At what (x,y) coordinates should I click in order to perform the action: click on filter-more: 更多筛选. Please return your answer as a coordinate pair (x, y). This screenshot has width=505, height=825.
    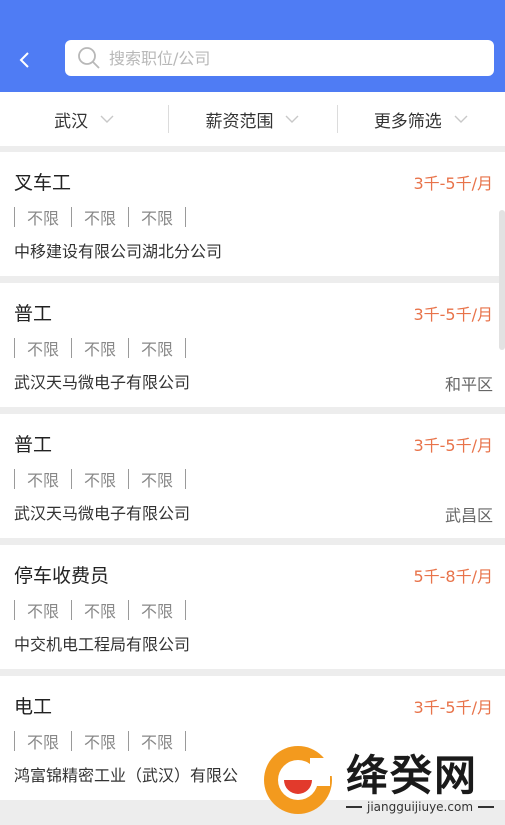
    Looking at the image, I should click on (420, 119).